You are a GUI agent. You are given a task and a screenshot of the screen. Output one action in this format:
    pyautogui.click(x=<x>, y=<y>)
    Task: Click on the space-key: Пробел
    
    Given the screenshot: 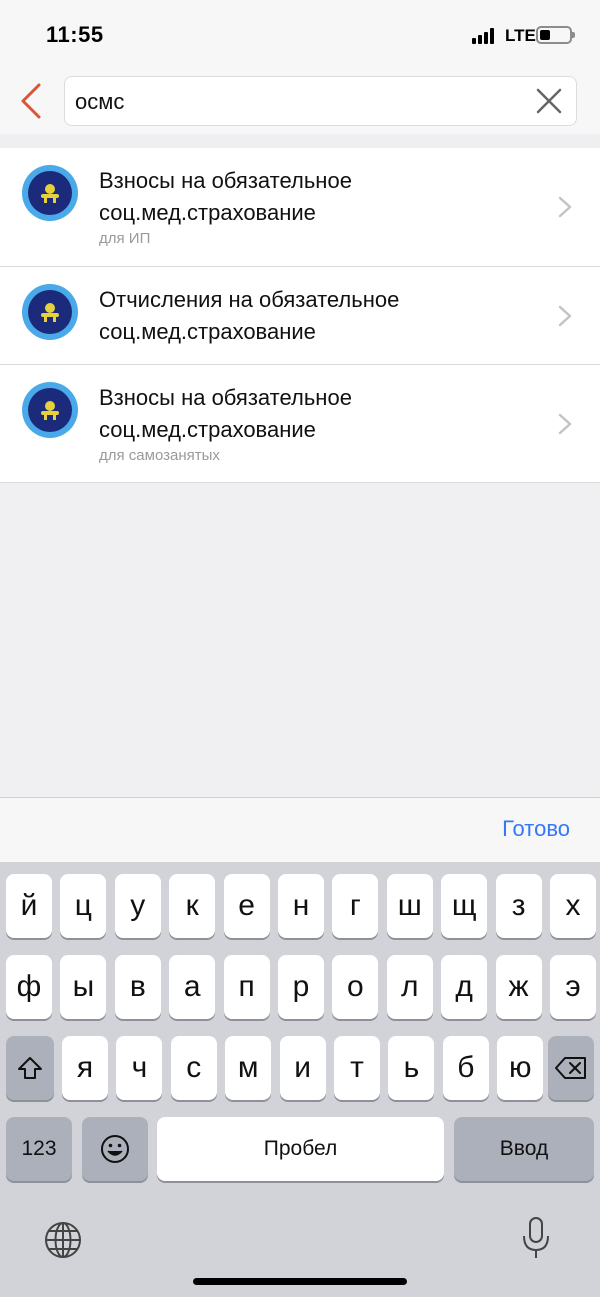 What is the action you would take?
    pyautogui.click(x=300, y=1149)
    